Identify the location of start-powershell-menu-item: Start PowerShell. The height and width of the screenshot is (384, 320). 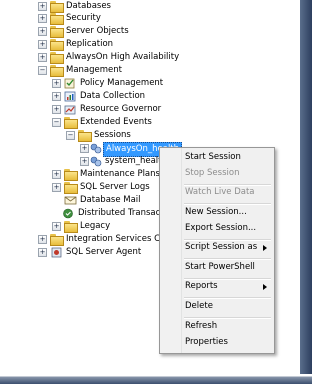
(227, 267).